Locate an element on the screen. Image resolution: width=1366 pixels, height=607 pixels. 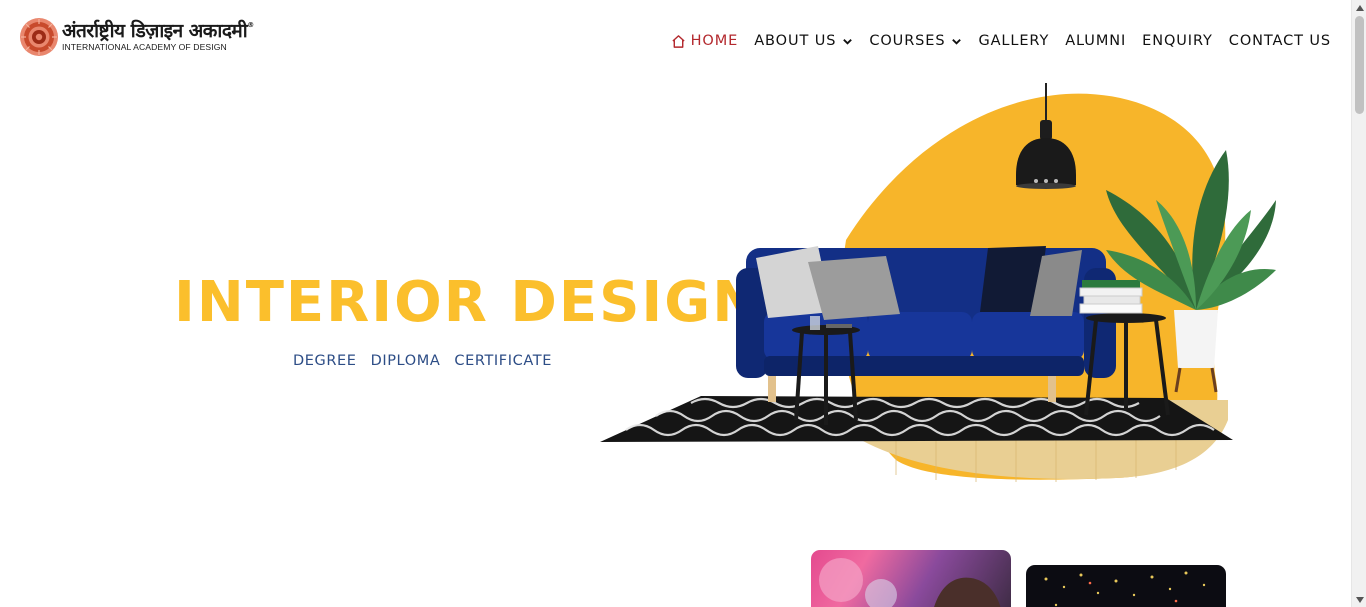
hero-subtitle-degree: DEGREE is located at coordinates (325, 361).